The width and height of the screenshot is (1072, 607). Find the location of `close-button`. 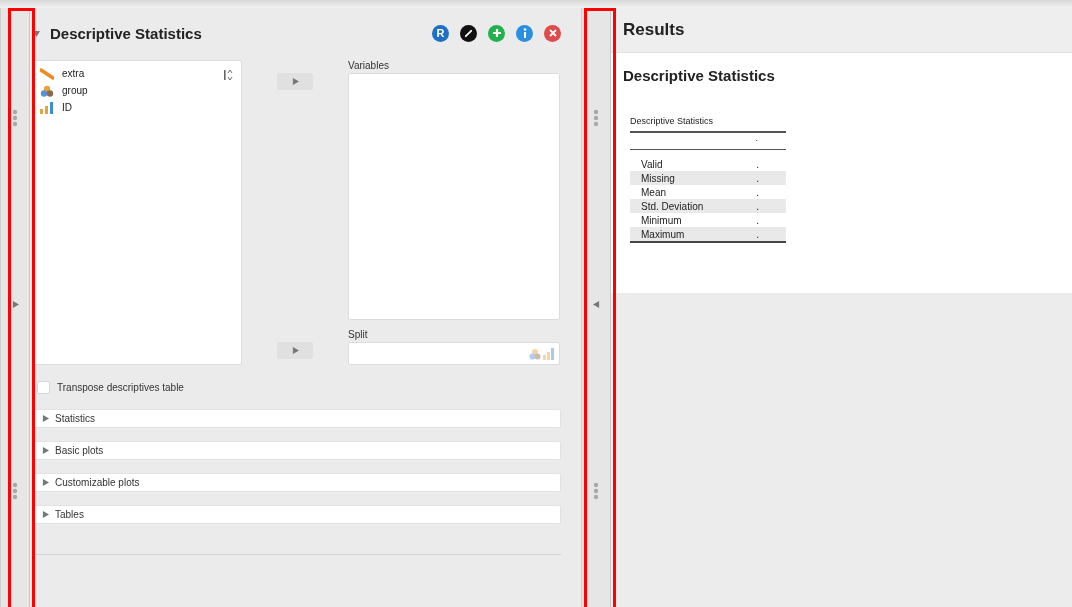

close-button is located at coordinates (552, 33).